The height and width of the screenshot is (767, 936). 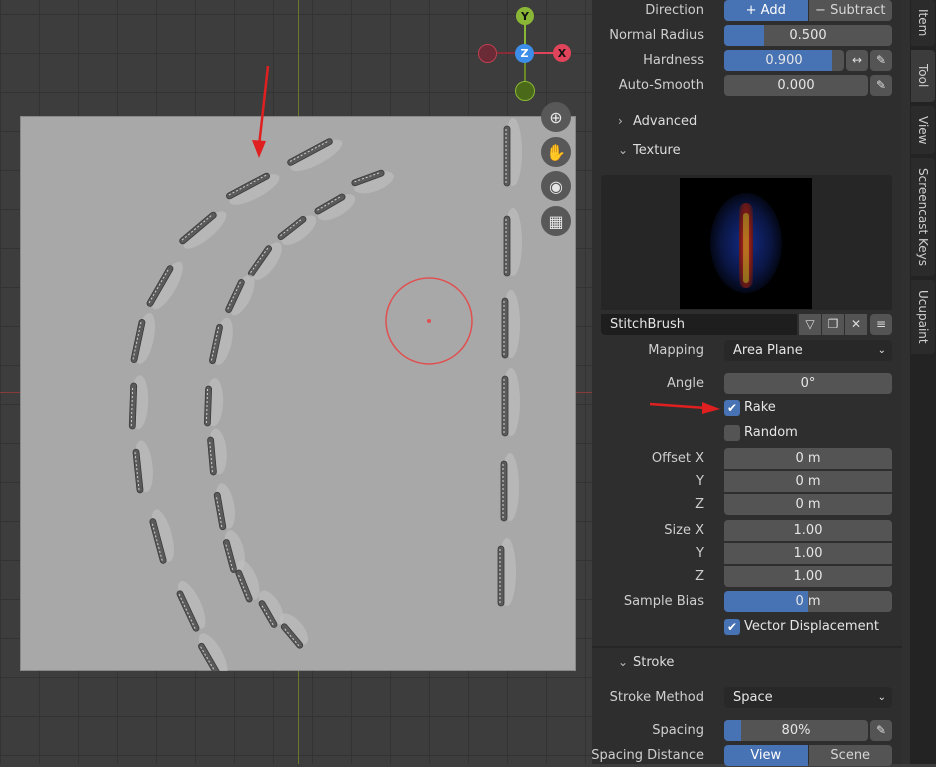 I want to click on vector-displacement-label: Vector Displacement, so click(x=811, y=626).